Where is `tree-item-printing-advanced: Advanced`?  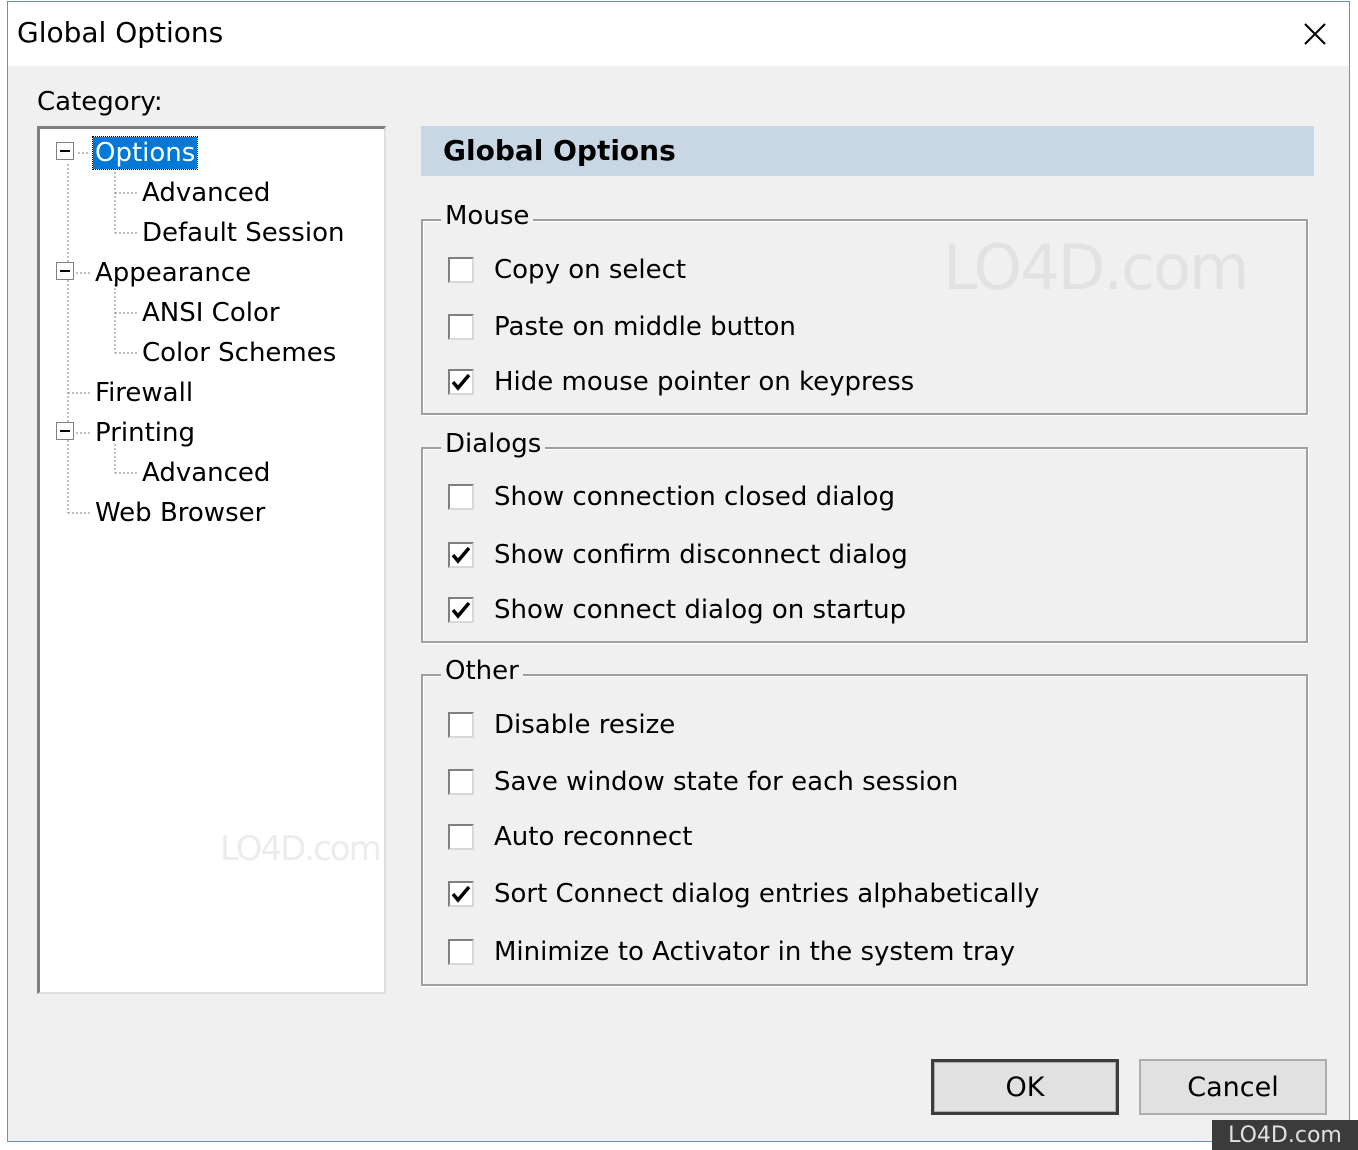 tree-item-printing-advanced: Advanced is located at coordinates (206, 473).